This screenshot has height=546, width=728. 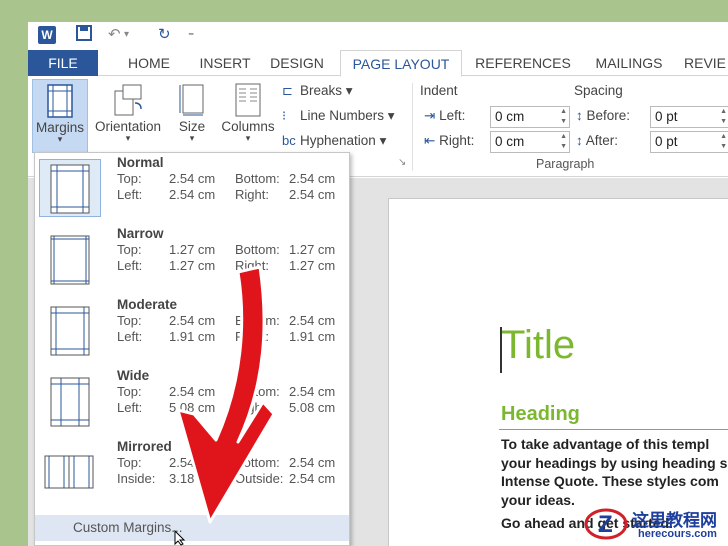 What do you see at coordinates (248, 126) in the screenshot?
I see `columns-label: Columns` at bounding box center [248, 126].